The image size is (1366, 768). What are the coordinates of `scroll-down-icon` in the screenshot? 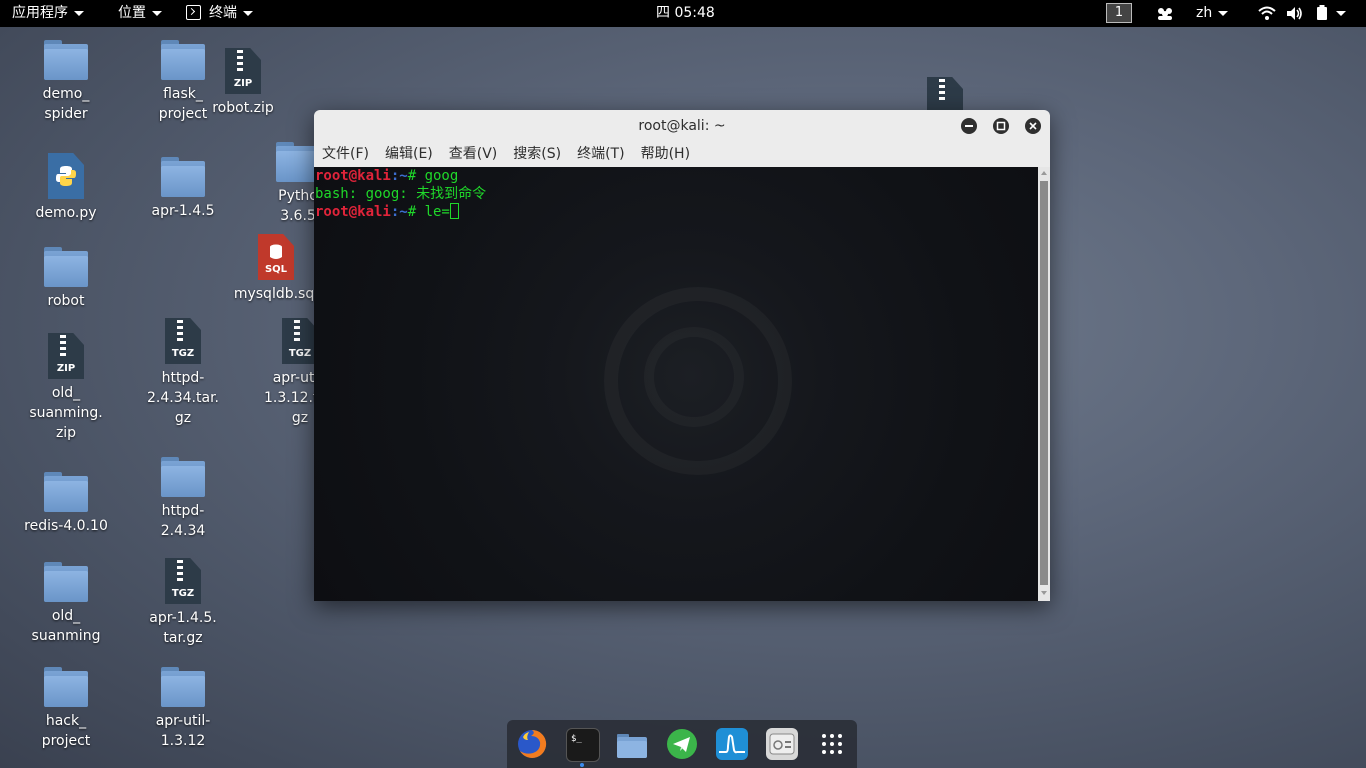 It's located at (1044, 593).